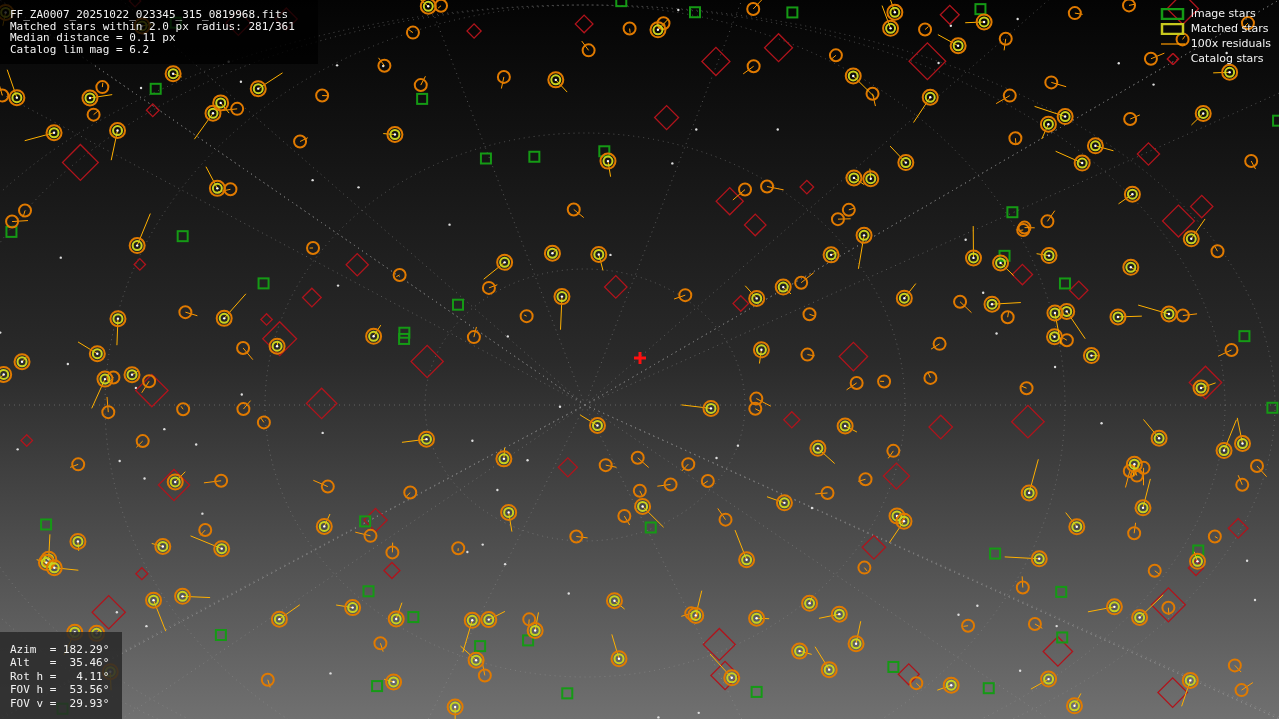 This screenshot has width=1279, height=719. What do you see at coordinates (1230, 43) in the screenshot?
I see `legend-label: 100x residuals` at bounding box center [1230, 43].